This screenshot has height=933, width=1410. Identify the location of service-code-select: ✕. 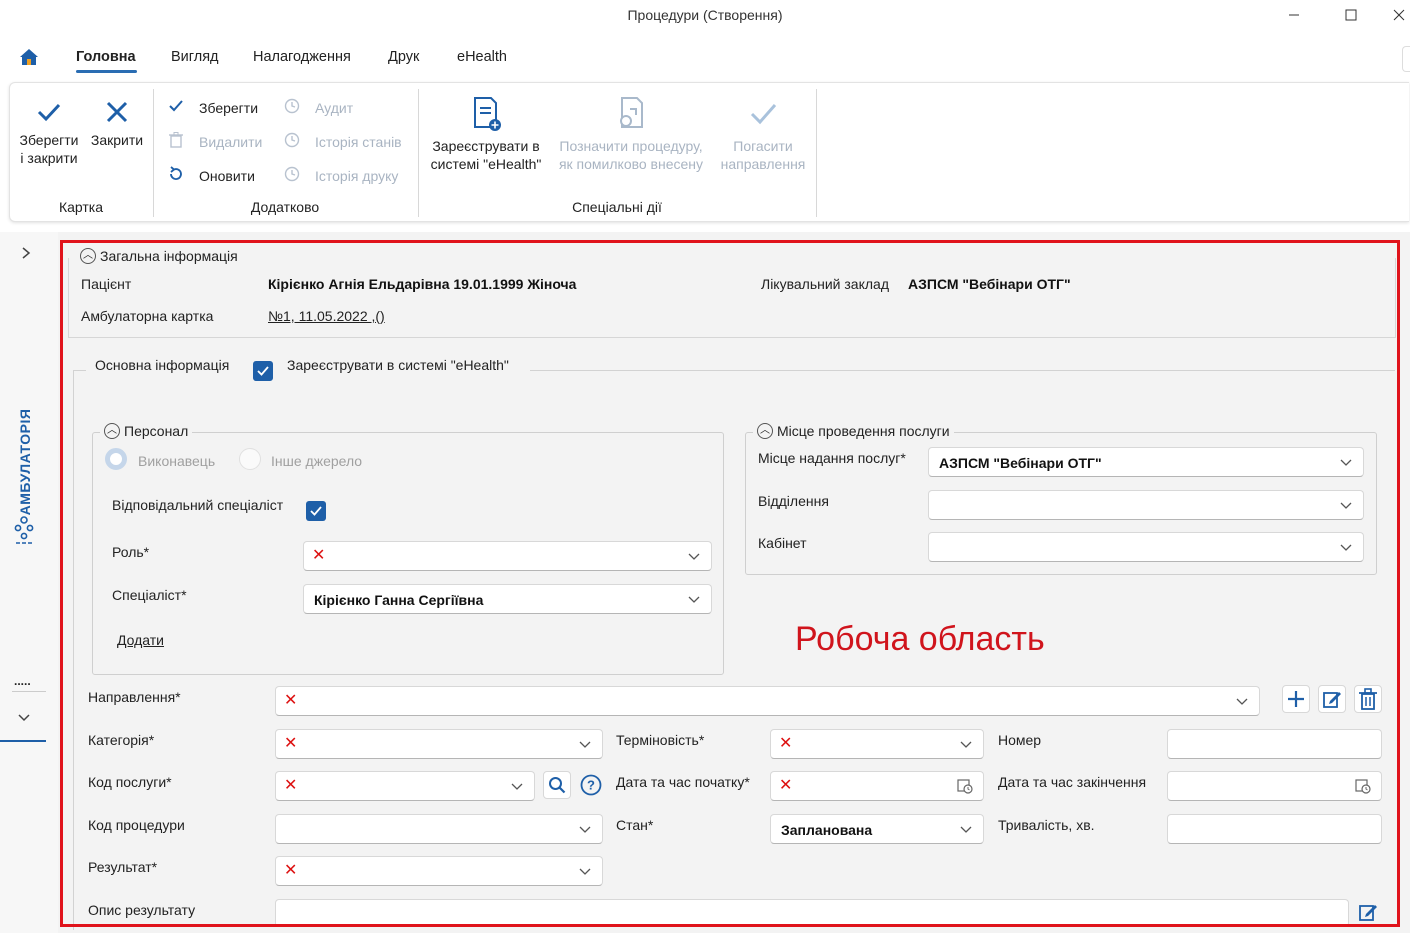
(405, 786).